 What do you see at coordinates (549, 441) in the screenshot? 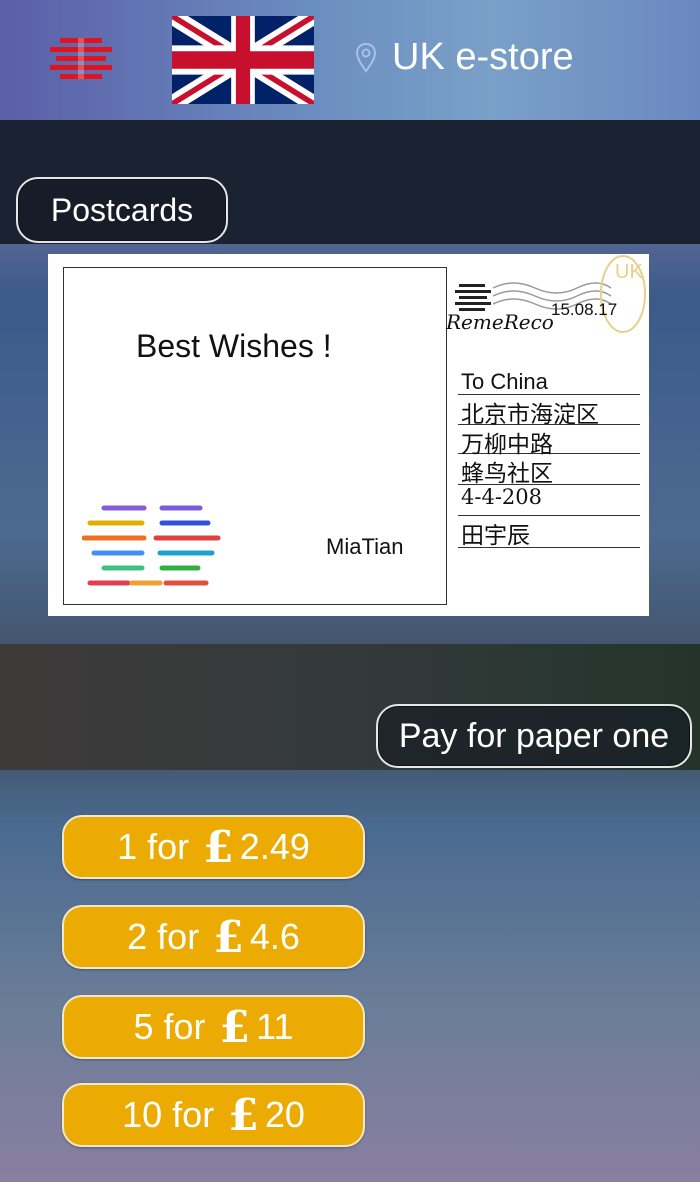
I see `address-line: 万柳中路` at bounding box center [549, 441].